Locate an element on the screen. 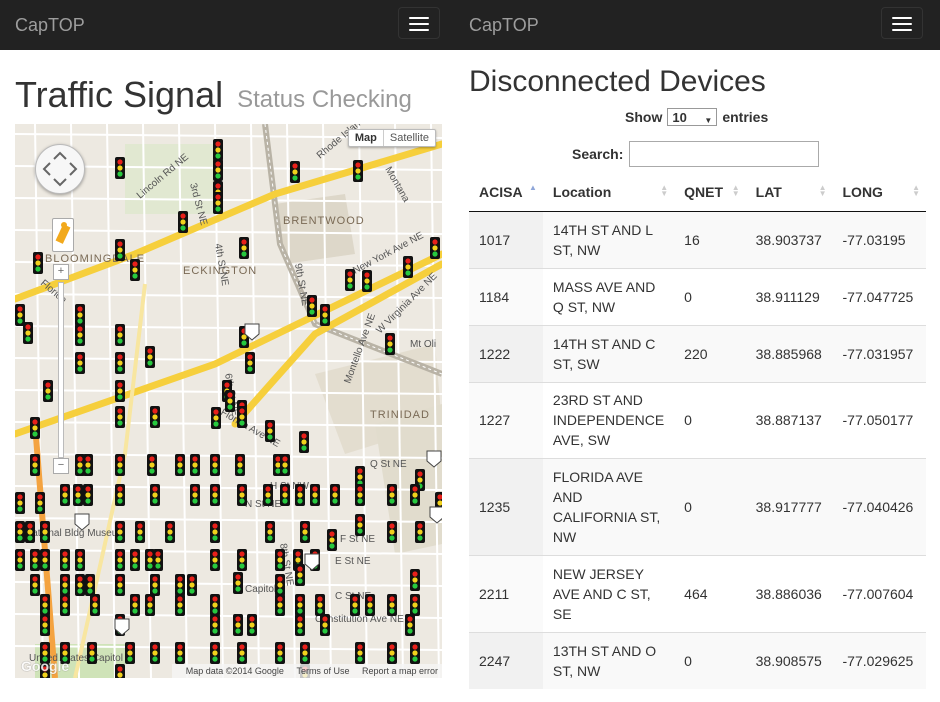  menu-toggle-button is located at coordinates (902, 23).